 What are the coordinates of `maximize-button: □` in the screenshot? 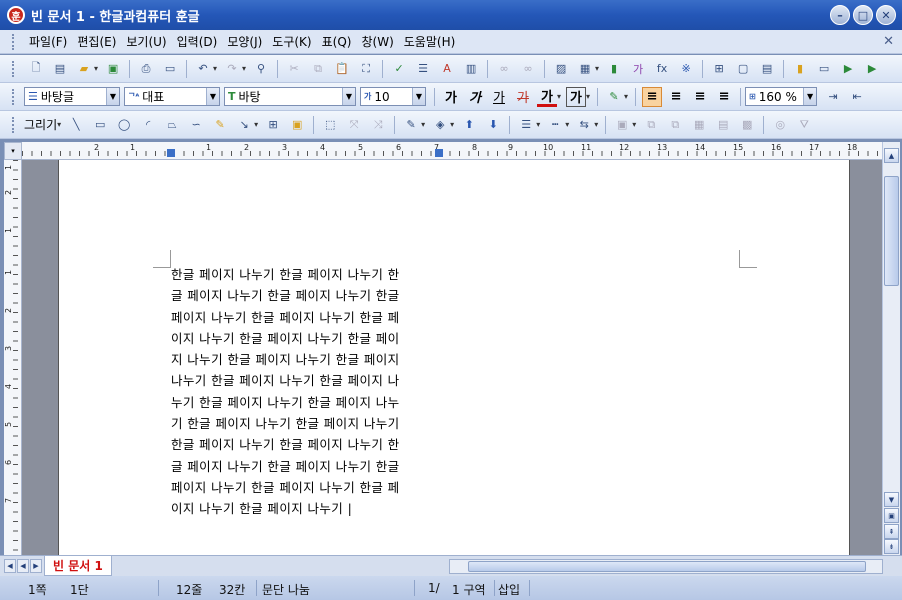 It's located at (863, 15).